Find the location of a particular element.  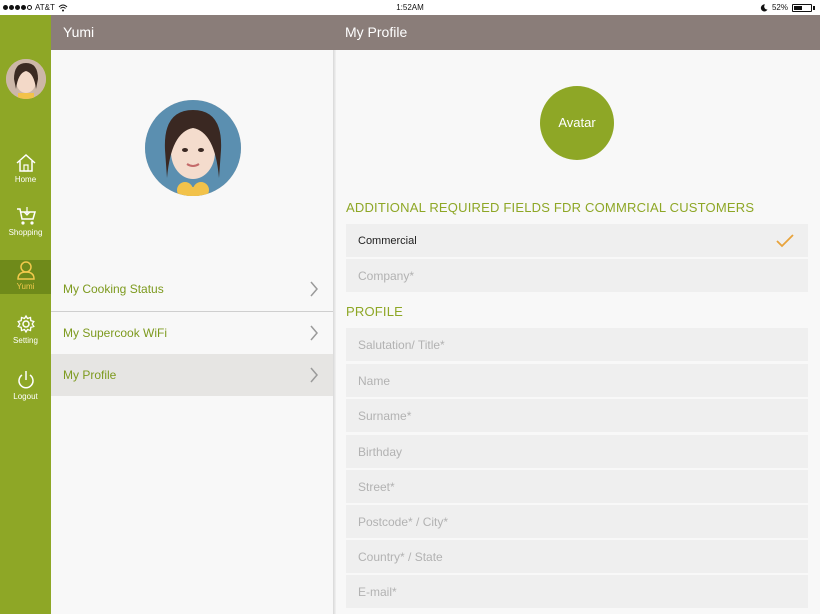

menu-label: My Supercook WiFi is located at coordinates (115, 333).